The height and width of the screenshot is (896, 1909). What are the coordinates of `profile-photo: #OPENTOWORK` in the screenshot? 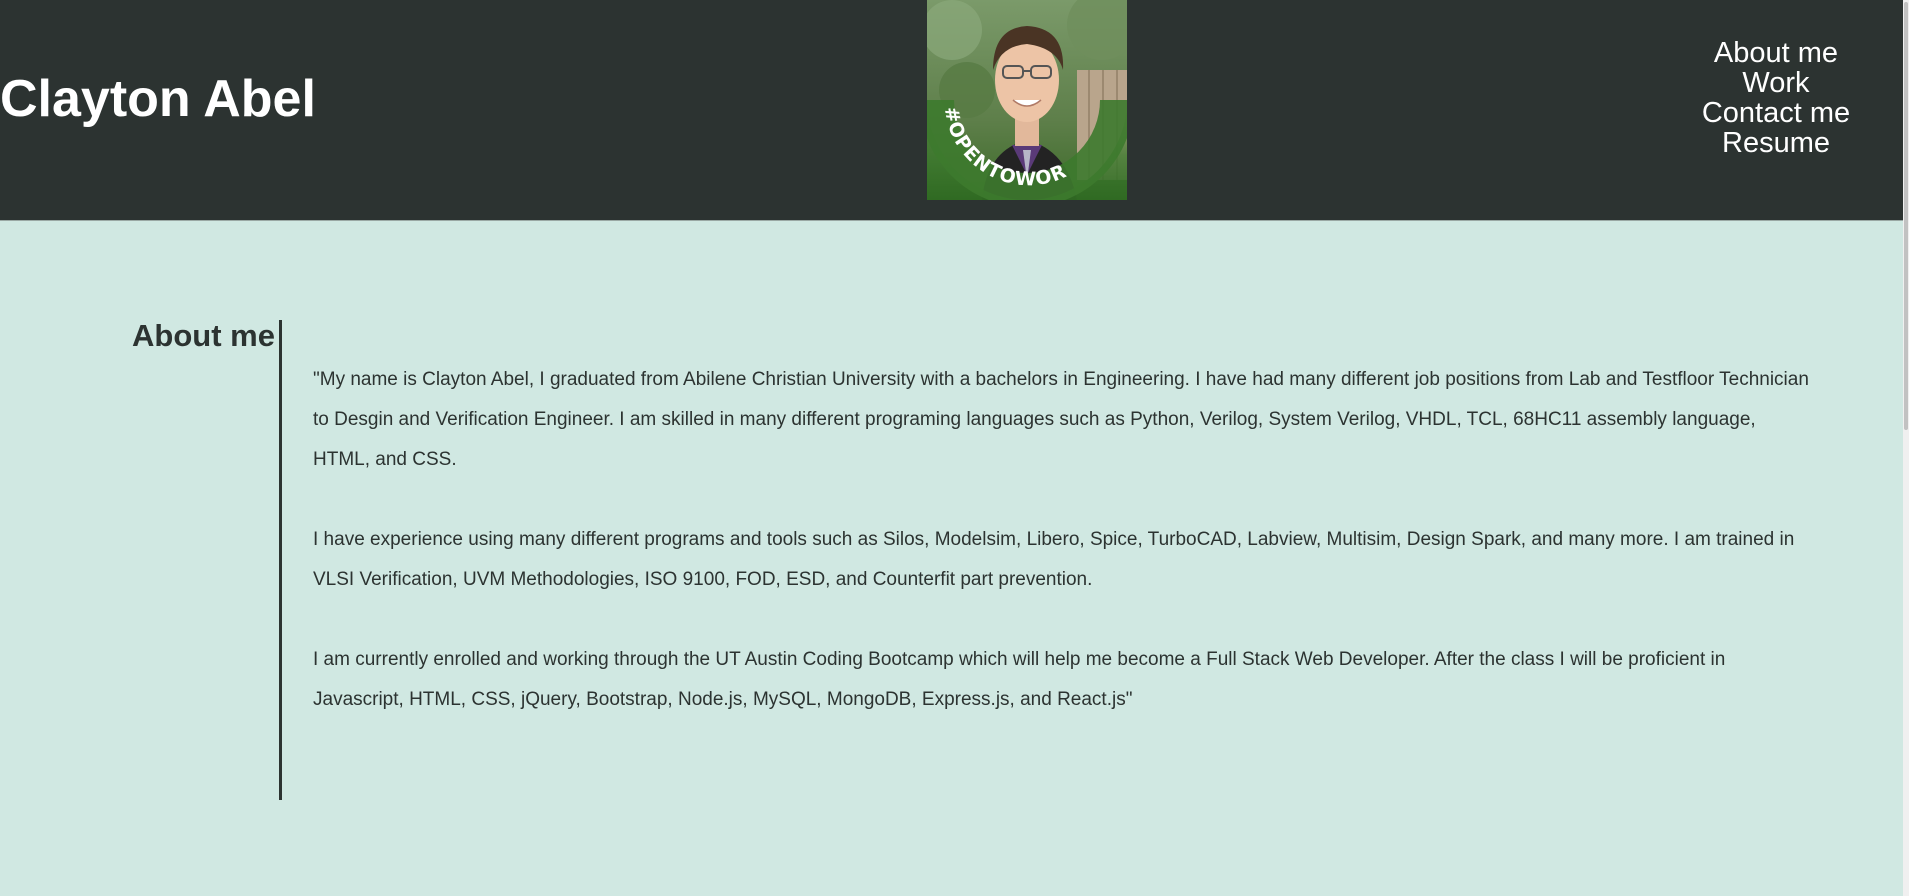 It's located at (1027, 100).